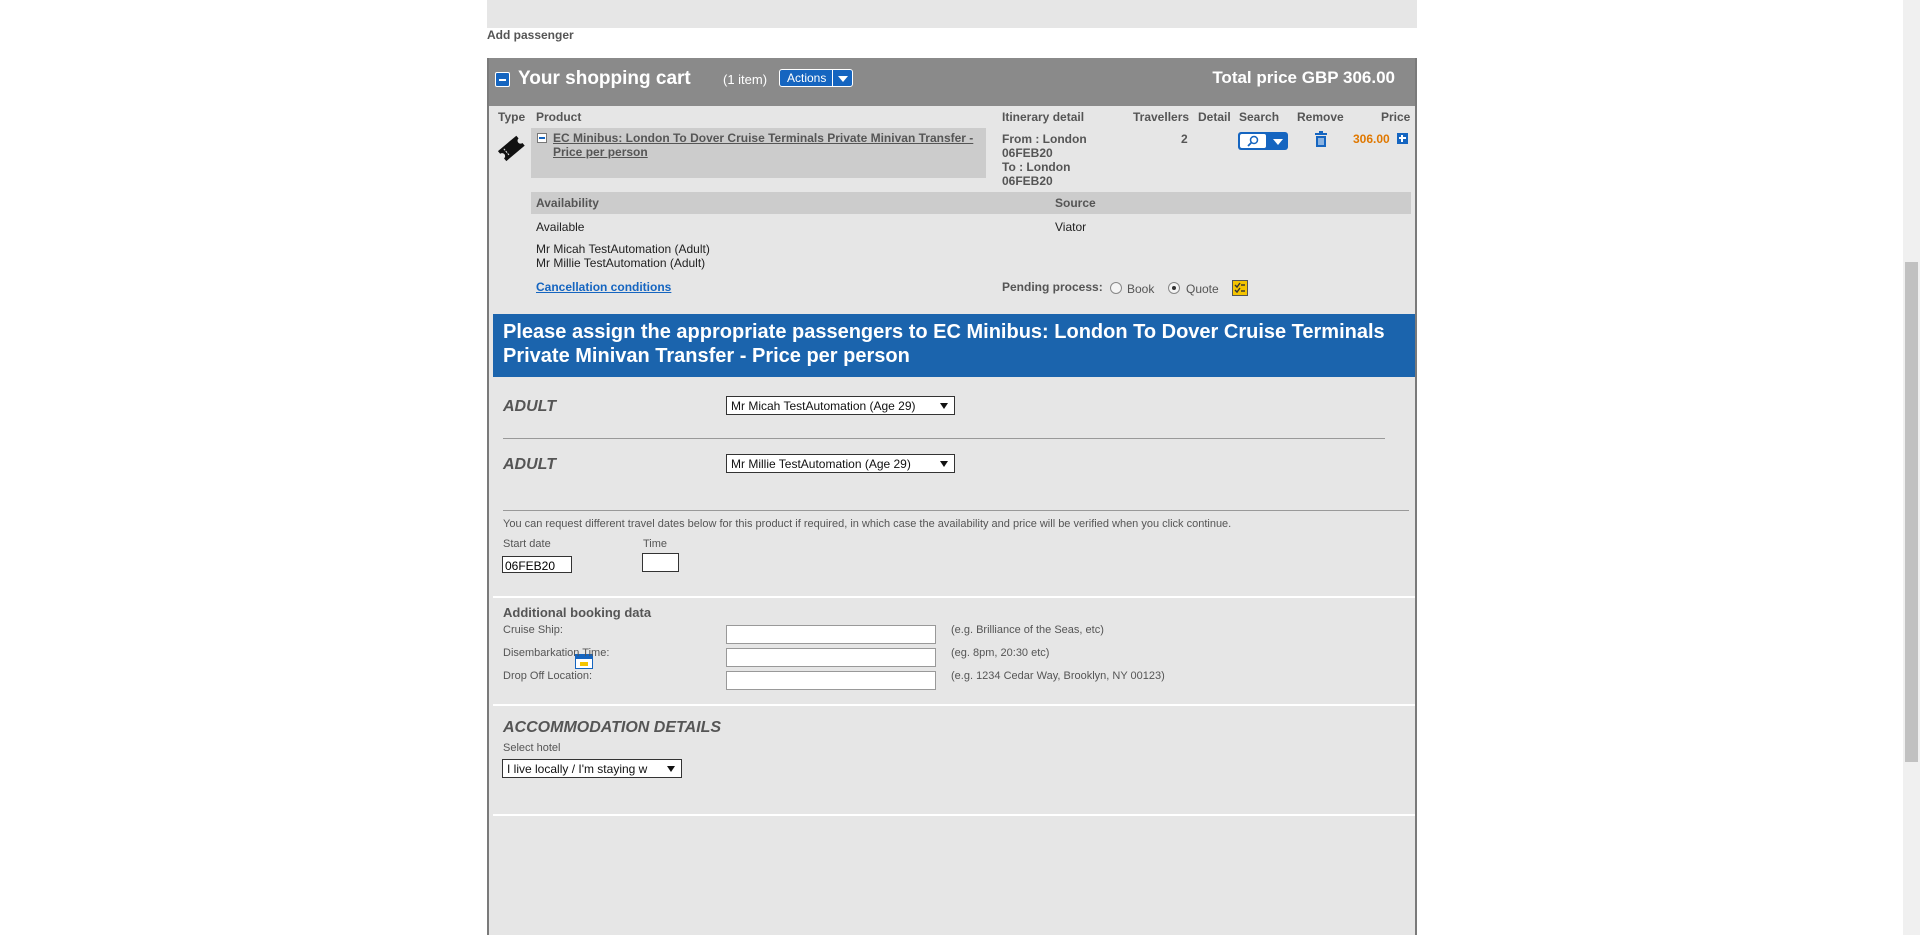 The width and height of the screenshot is (1920, 935). I want to click on header-product: Product, so click(559, 117).